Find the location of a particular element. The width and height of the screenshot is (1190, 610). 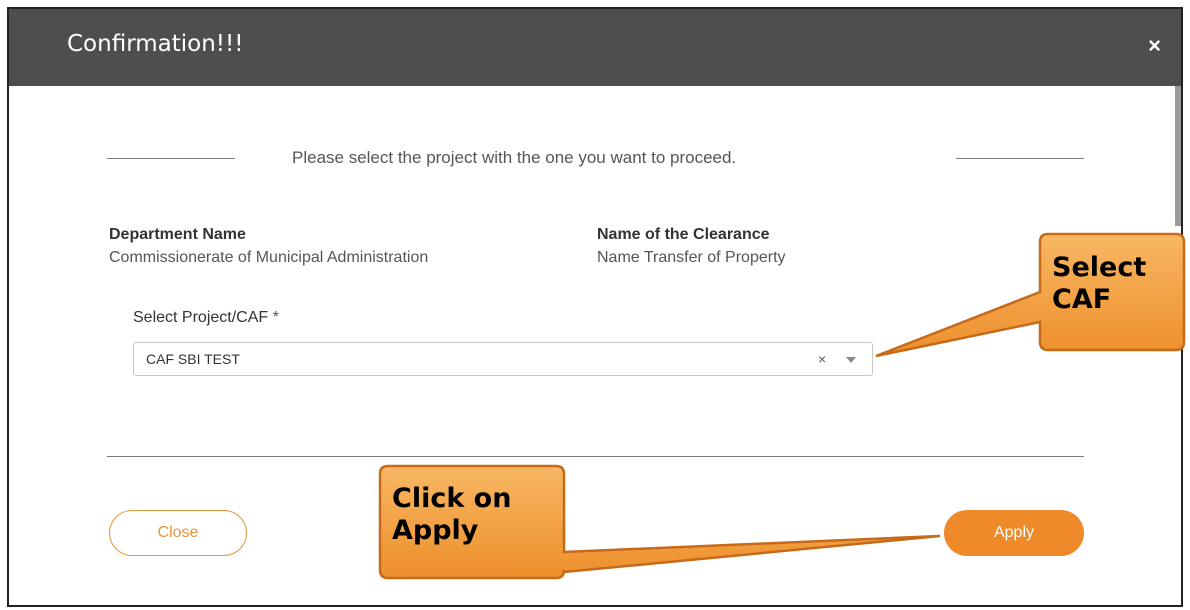

callout-select-caf-text: Select CAF is located at coordinates (1112, 284).